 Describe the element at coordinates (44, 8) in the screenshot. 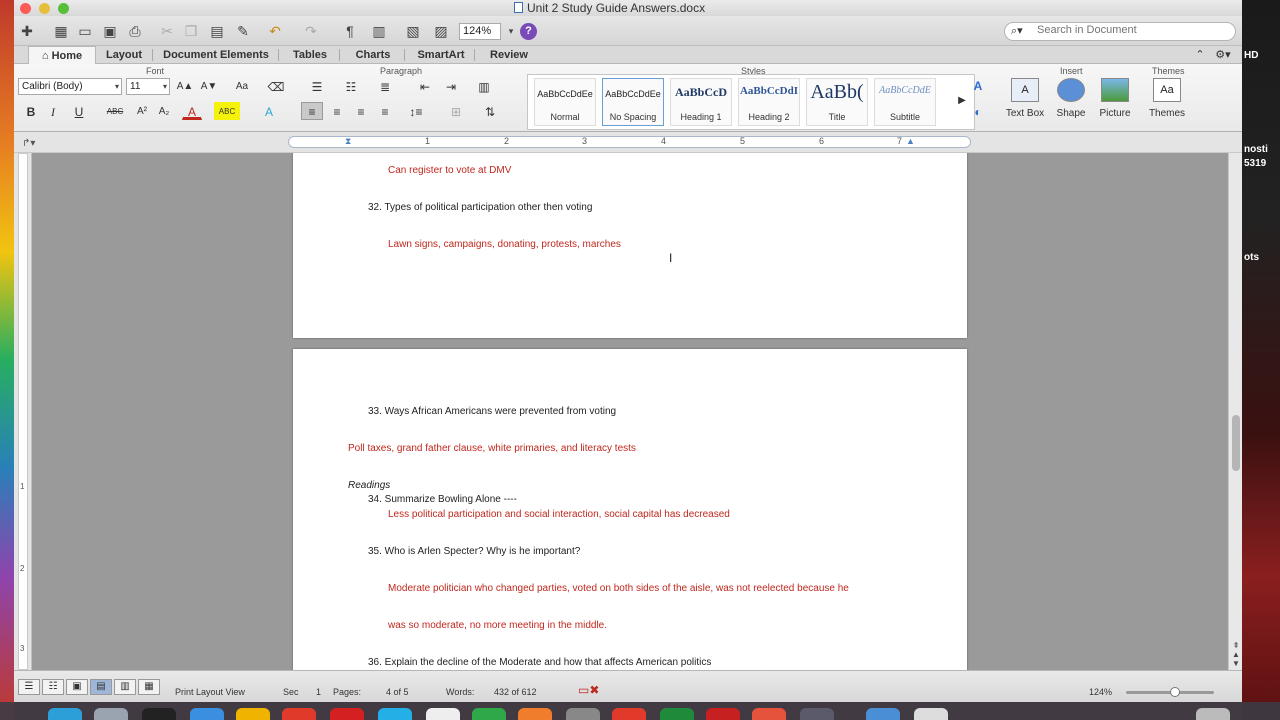

I see `minimize-window-button` at that location.